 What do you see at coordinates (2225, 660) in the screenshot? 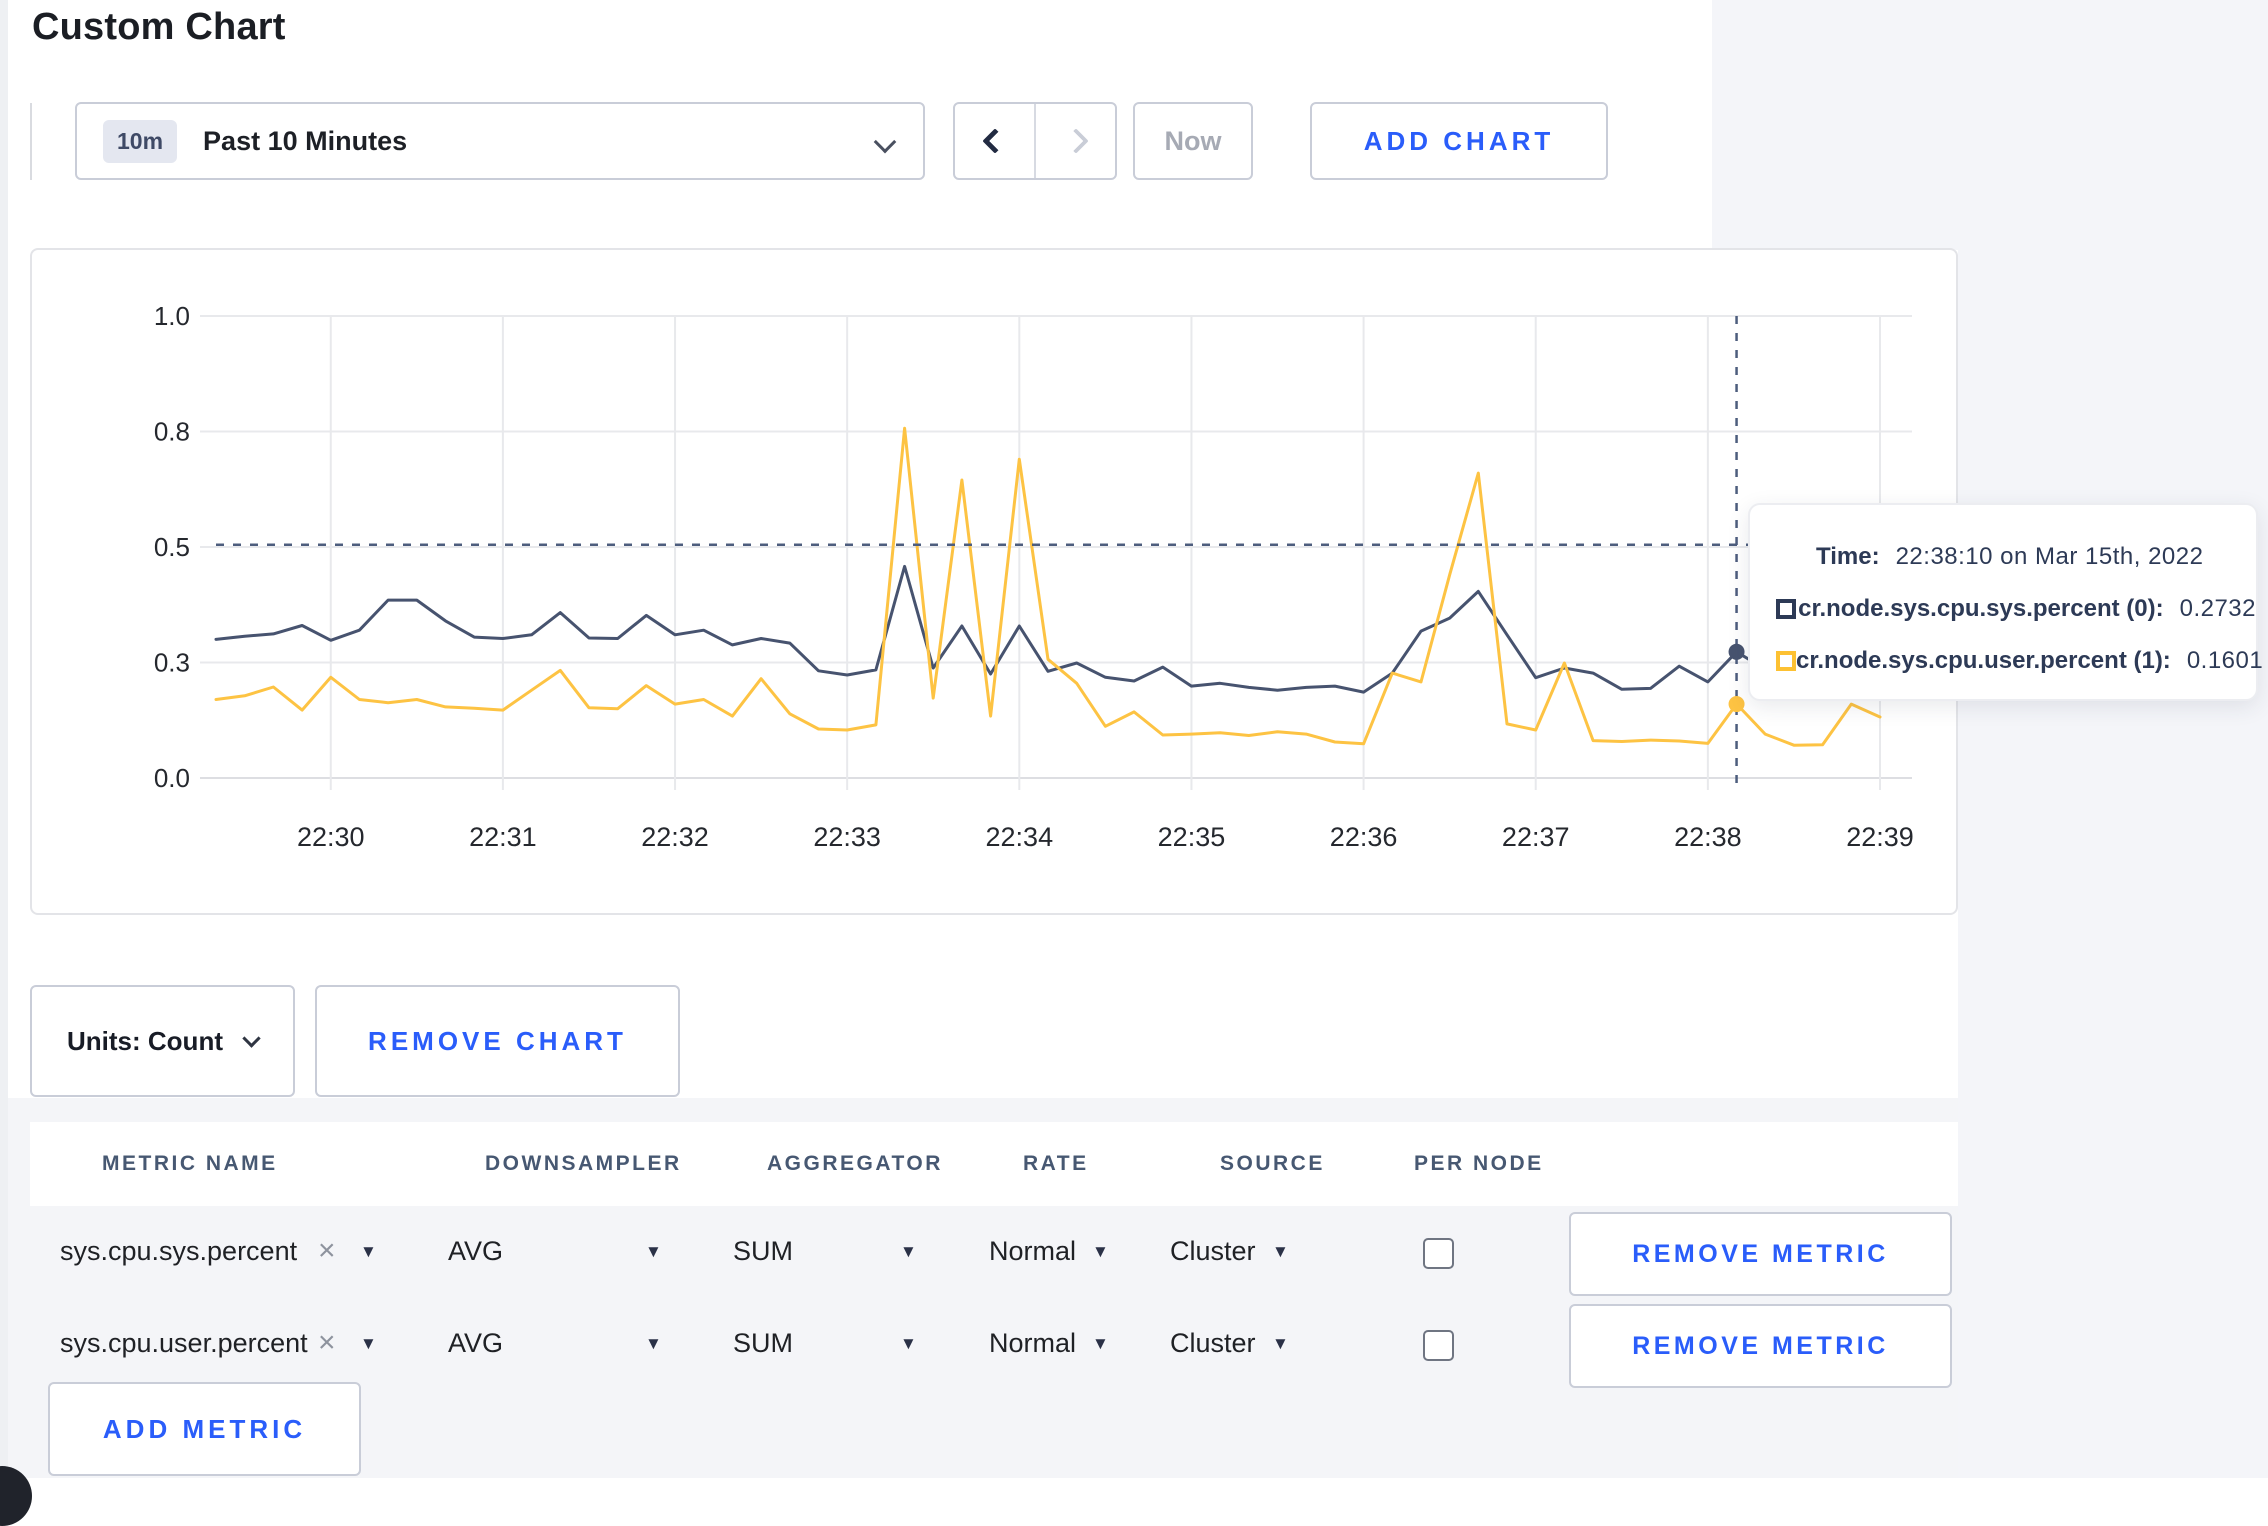
I see `tooltip-series-value: 0.1601` at bounding box center [2225, 660].